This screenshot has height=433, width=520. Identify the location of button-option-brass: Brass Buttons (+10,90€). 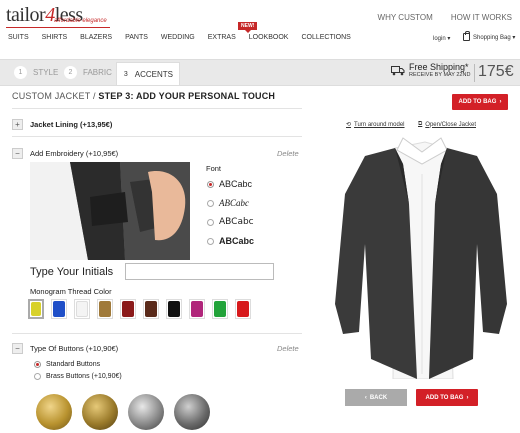
(78, 376).